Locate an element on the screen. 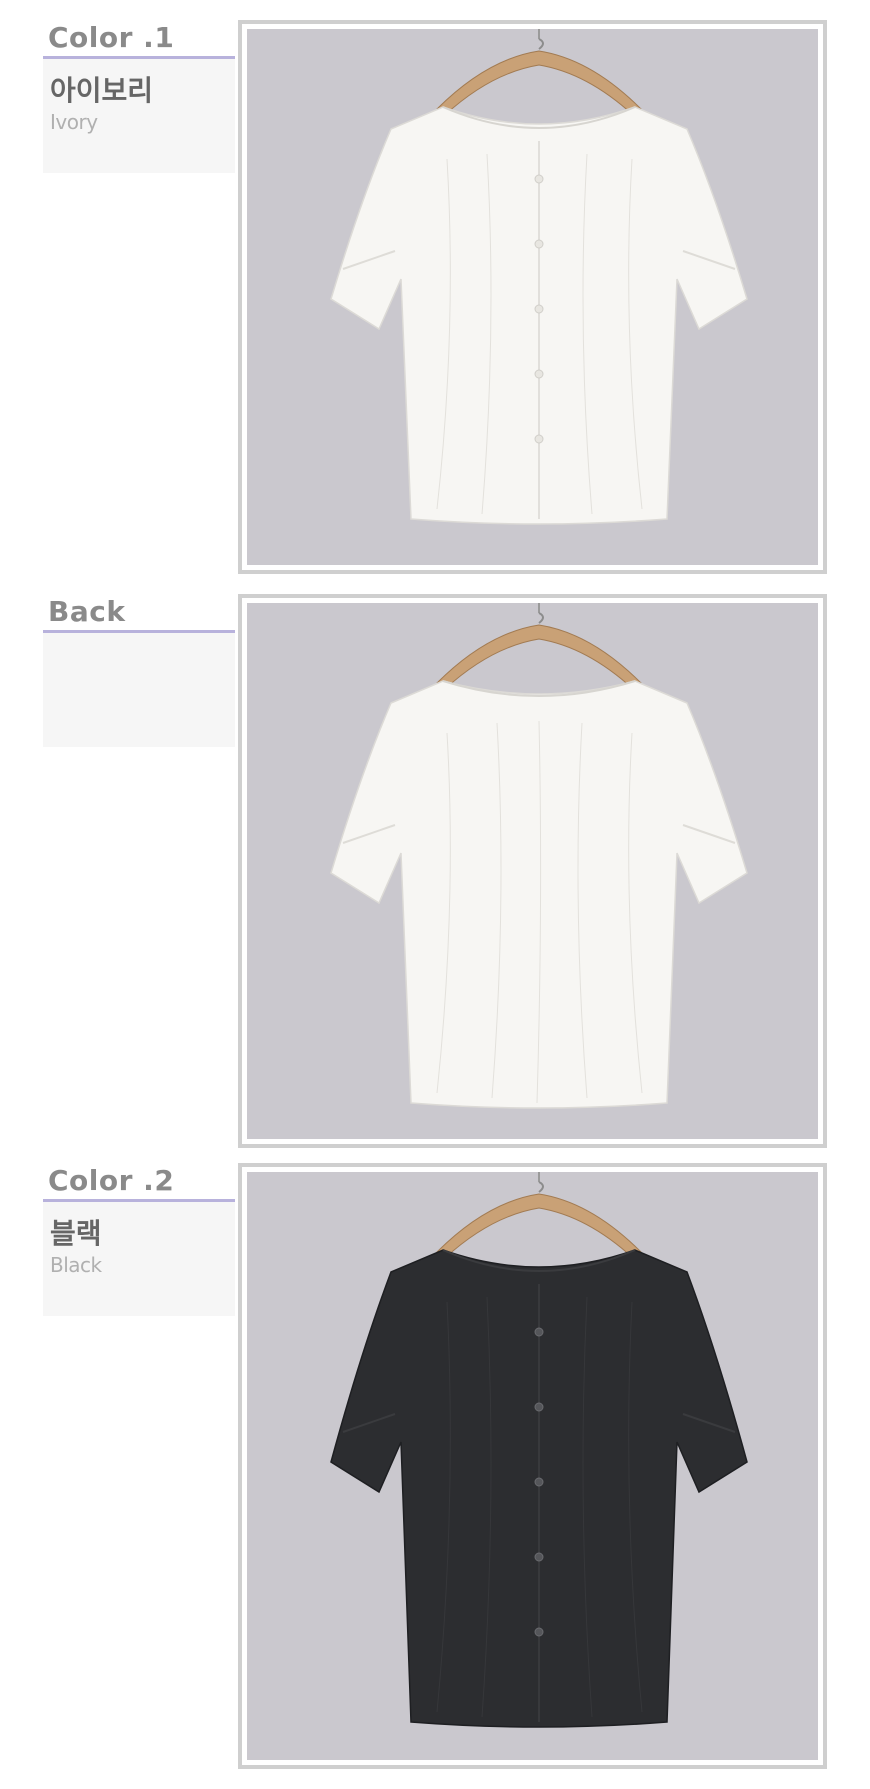 The height and width of the screenshot is (1789, 870). color-name-box: 아이보리 Ivory is located at coordinates (139, 116).